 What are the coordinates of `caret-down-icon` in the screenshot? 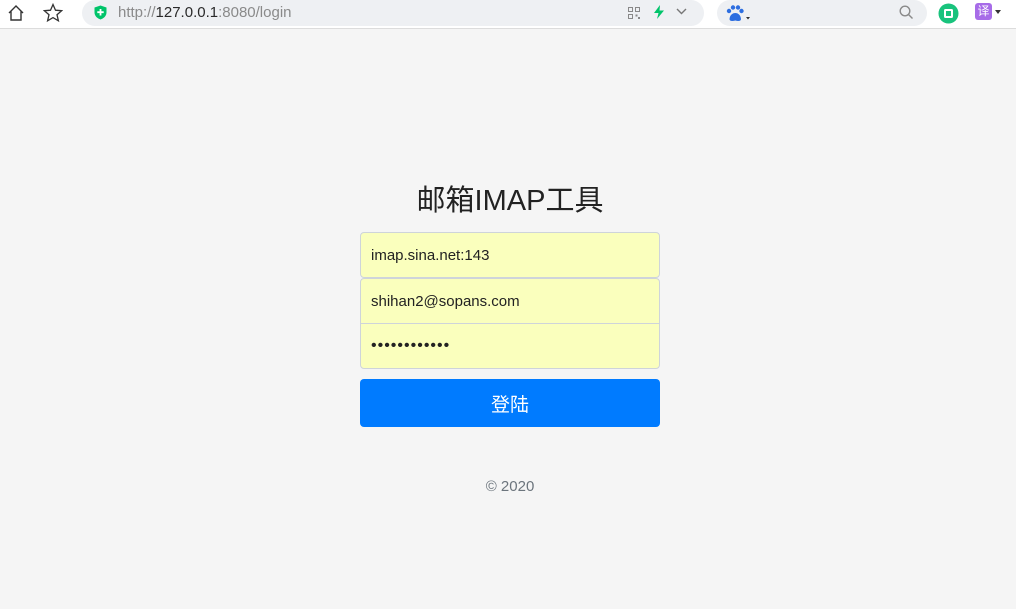 It's located at (998, 12).